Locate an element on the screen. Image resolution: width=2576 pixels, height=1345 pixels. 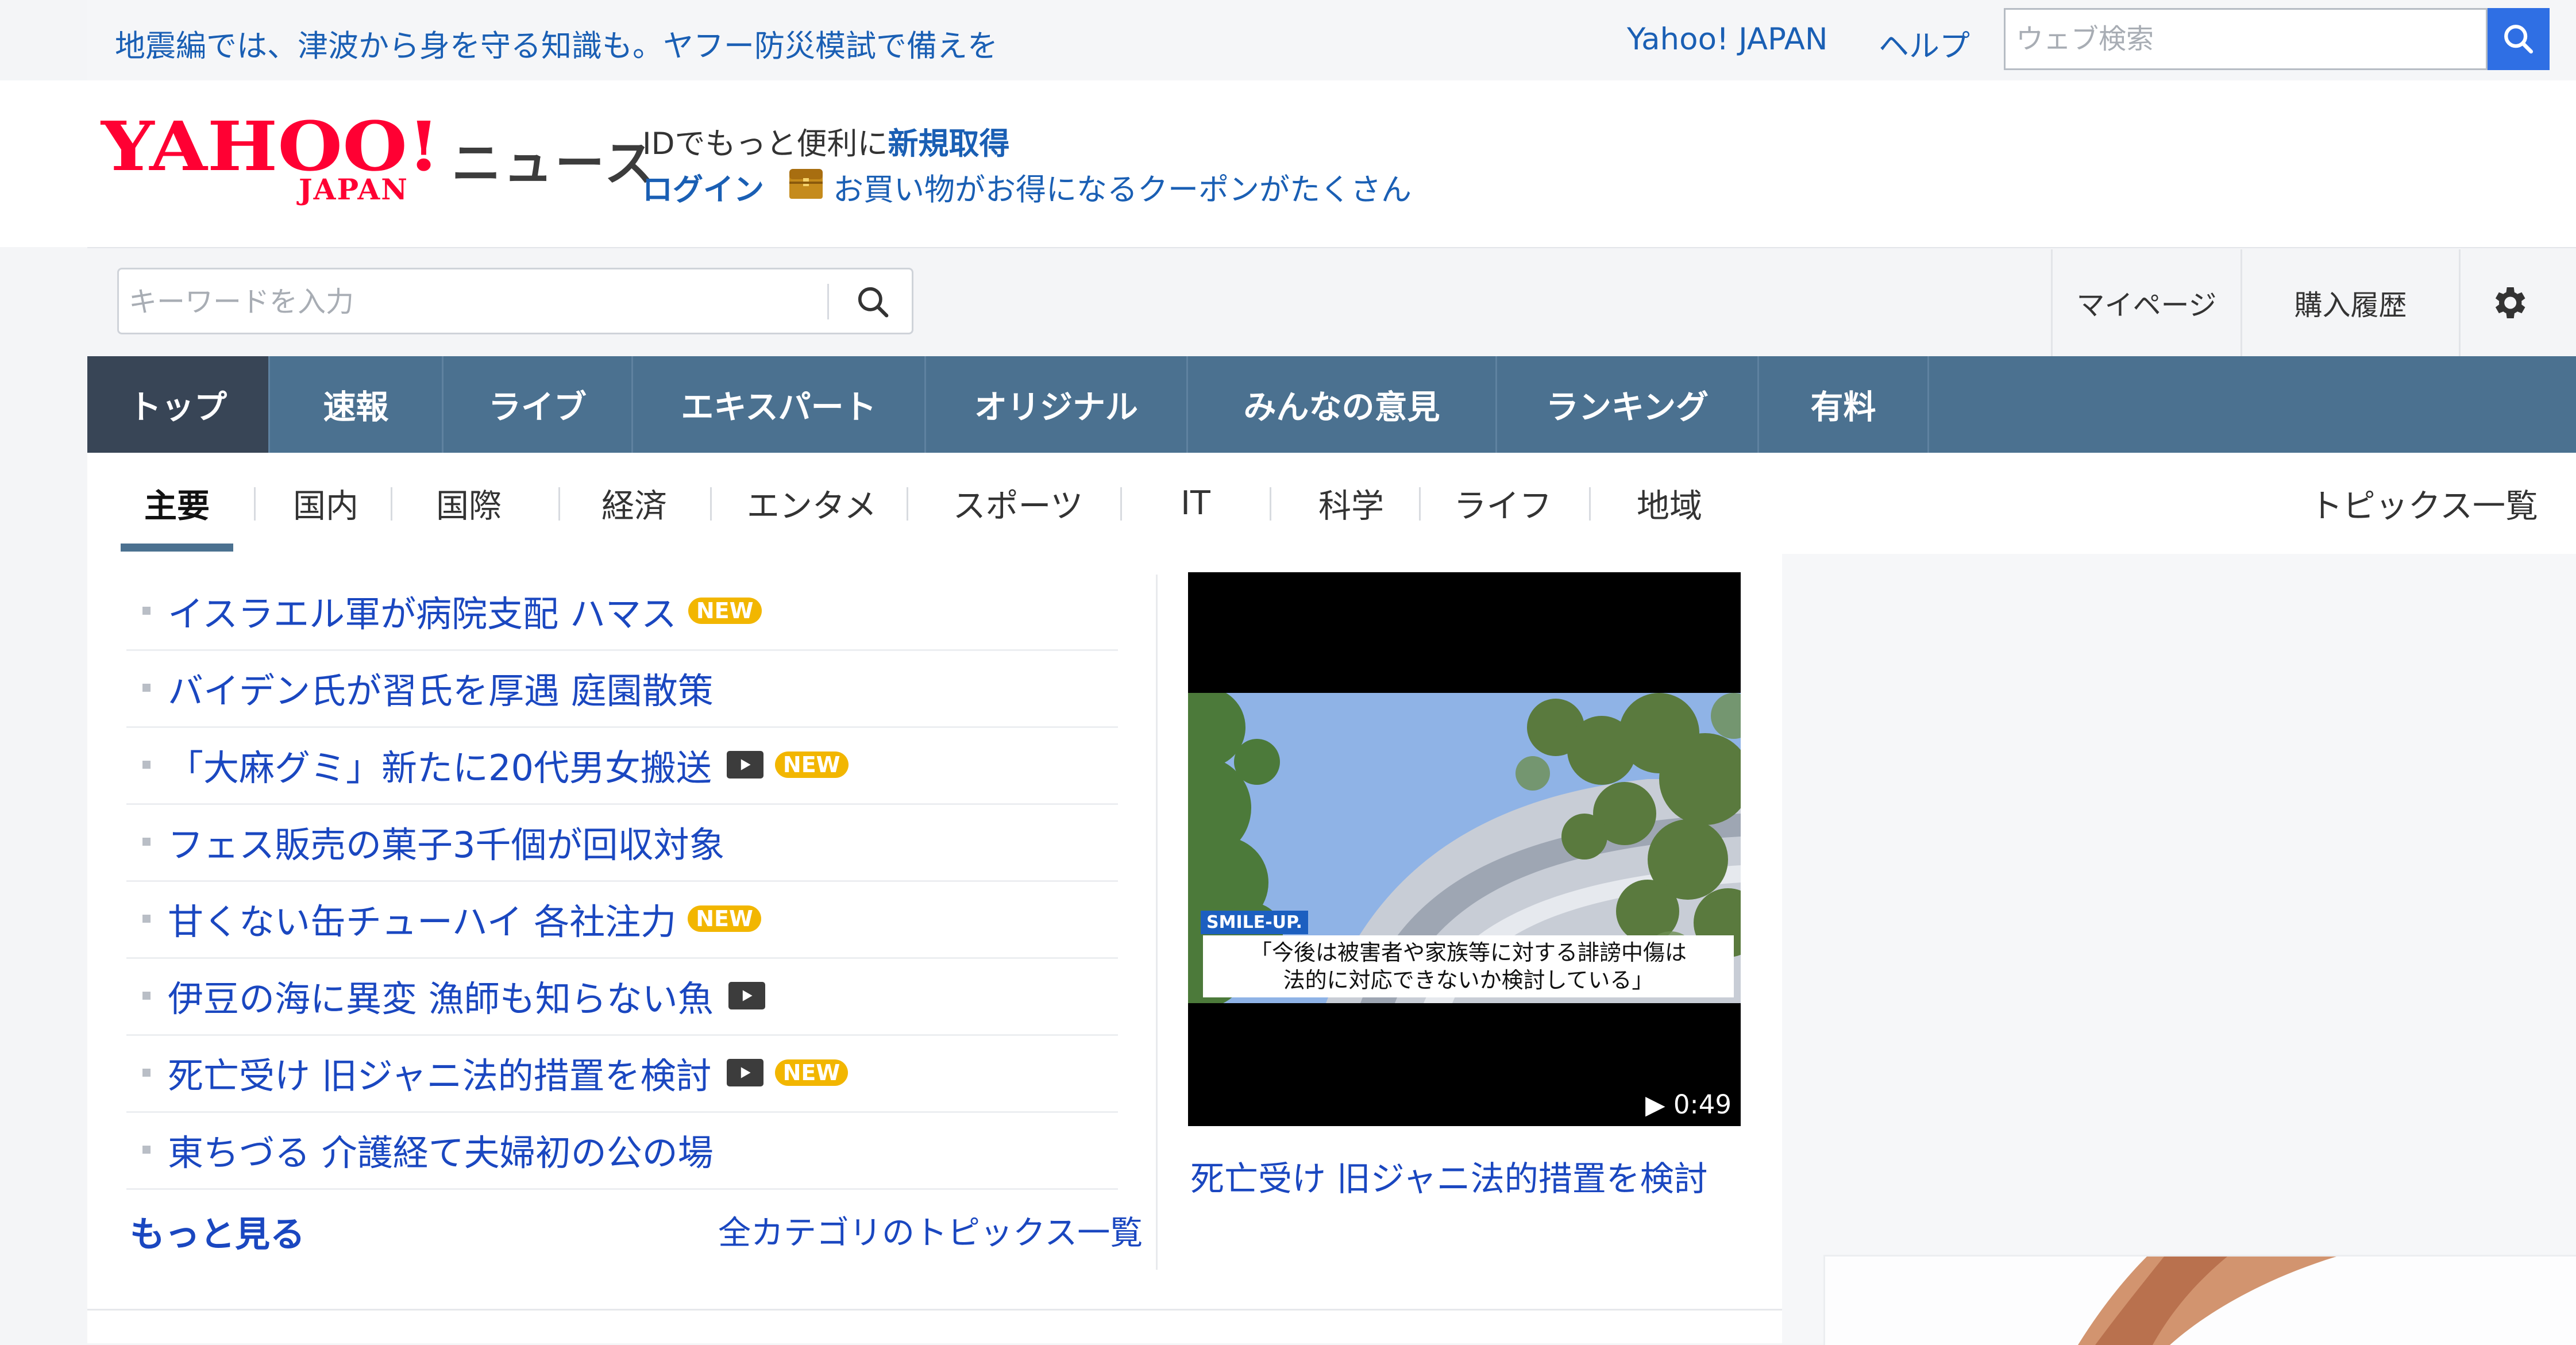
main-nav: トップ 速報 ライブ エキスパート オリジナル みんなの意見 ランキング 有料 is located at coordinates (1331, 404).